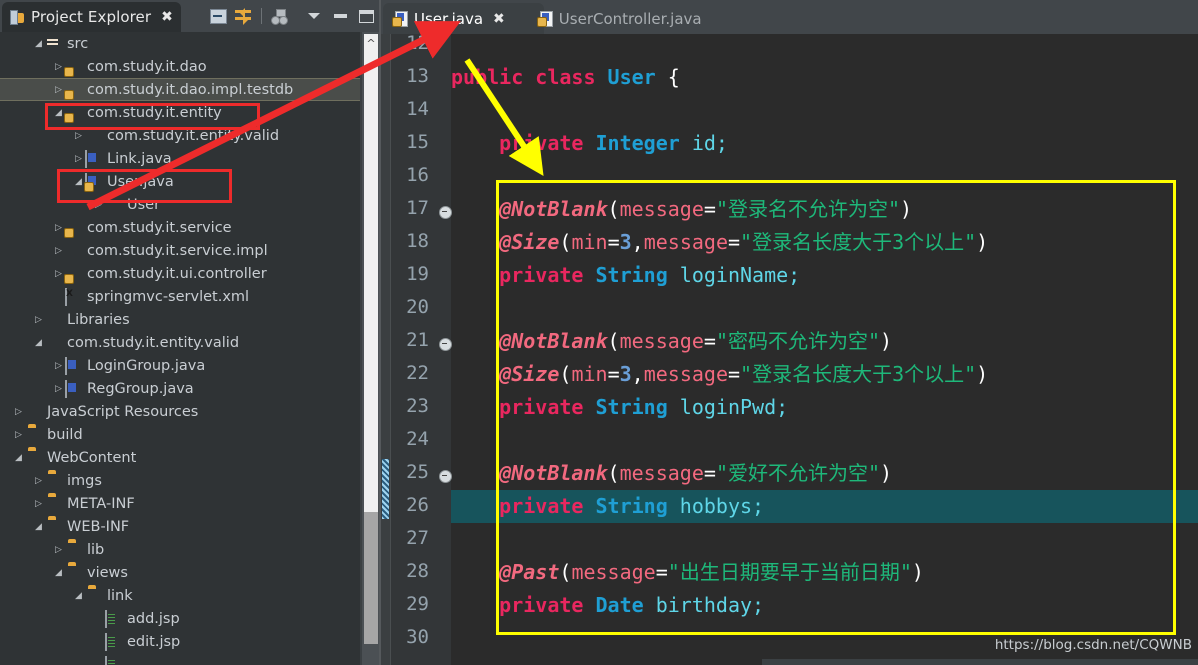 This screenshot has height=665, width=1198. What do you see at coordinates (370, 348) in the screenshot?
I see `tree-vertical-scrollbar: ^` at bounding box center [370, 348].